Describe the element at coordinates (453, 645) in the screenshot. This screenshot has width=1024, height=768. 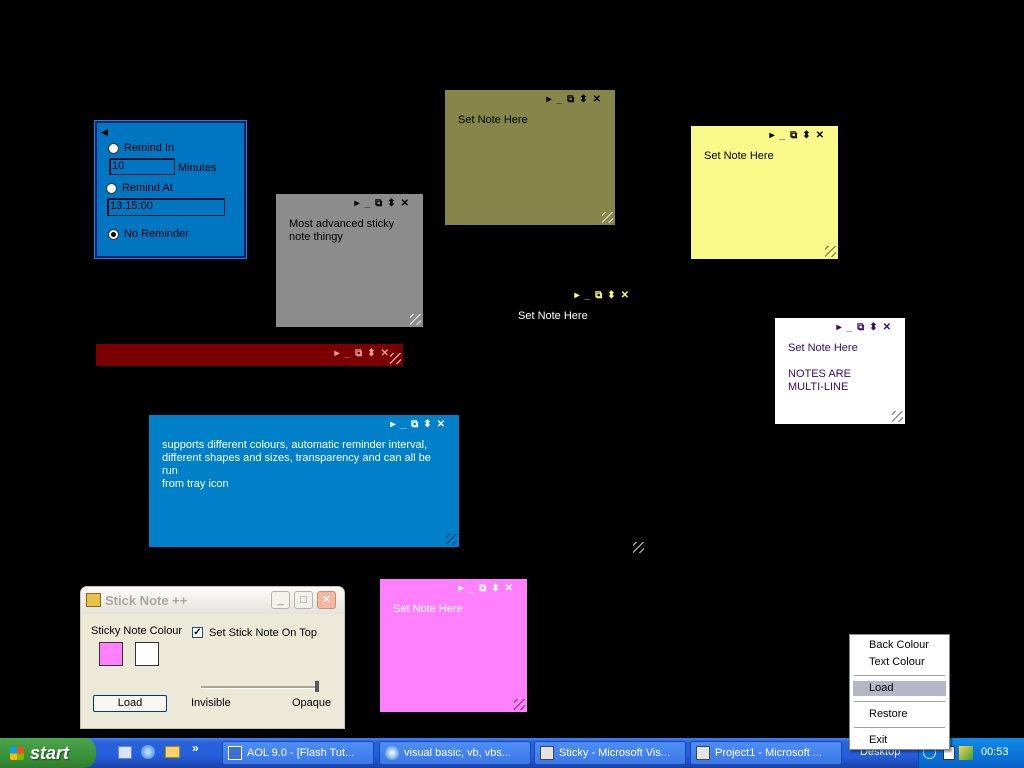
I see `sticky-note-pink: ▸ _ ⧉ ⬍ ✕ Set Note Here` at that location.